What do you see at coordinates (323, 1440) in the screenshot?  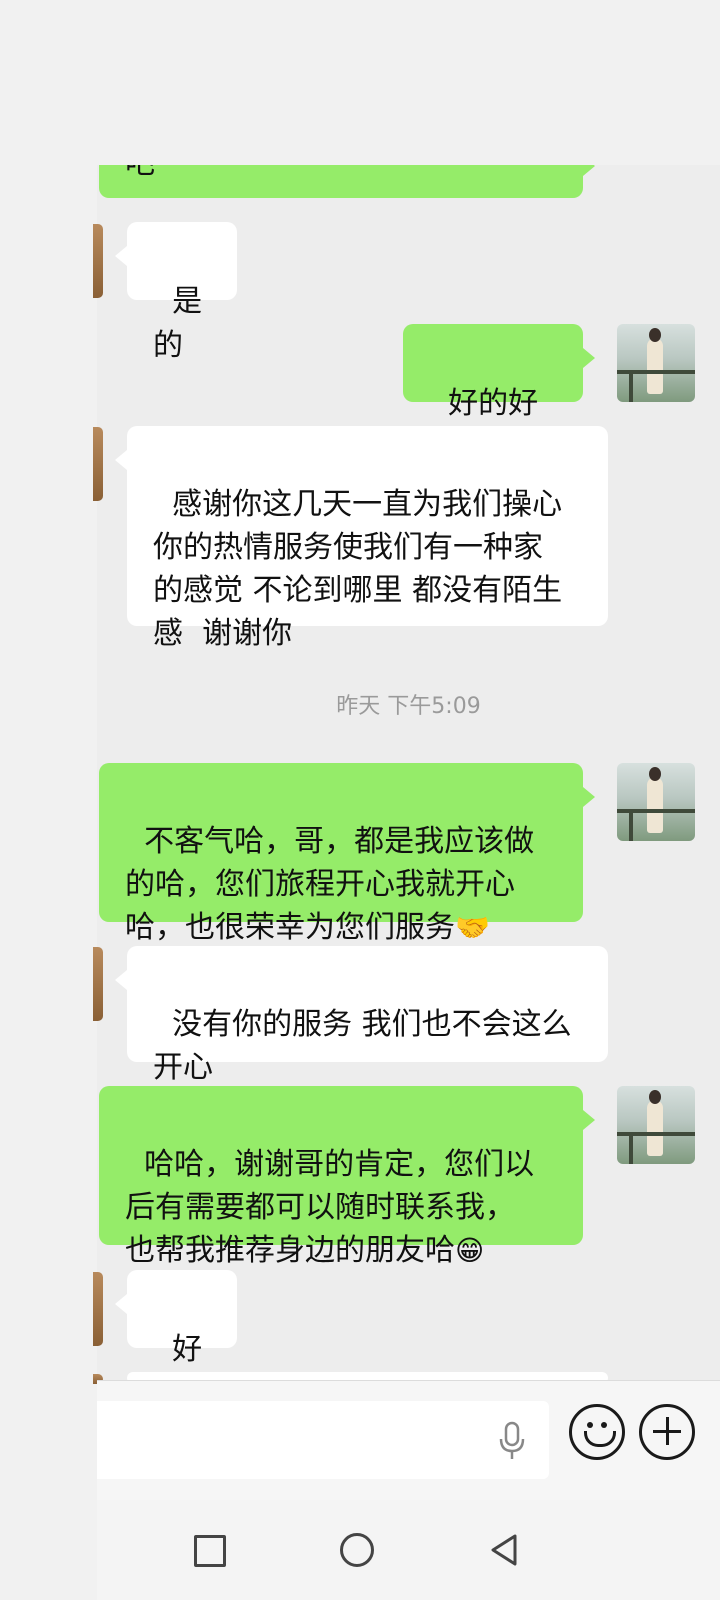 I see `message-input` at bounding box center [323, 1440].